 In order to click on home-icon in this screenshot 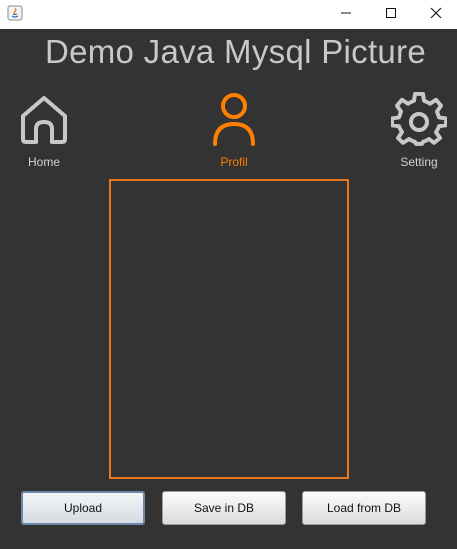, I will do `click(44, 122)`.